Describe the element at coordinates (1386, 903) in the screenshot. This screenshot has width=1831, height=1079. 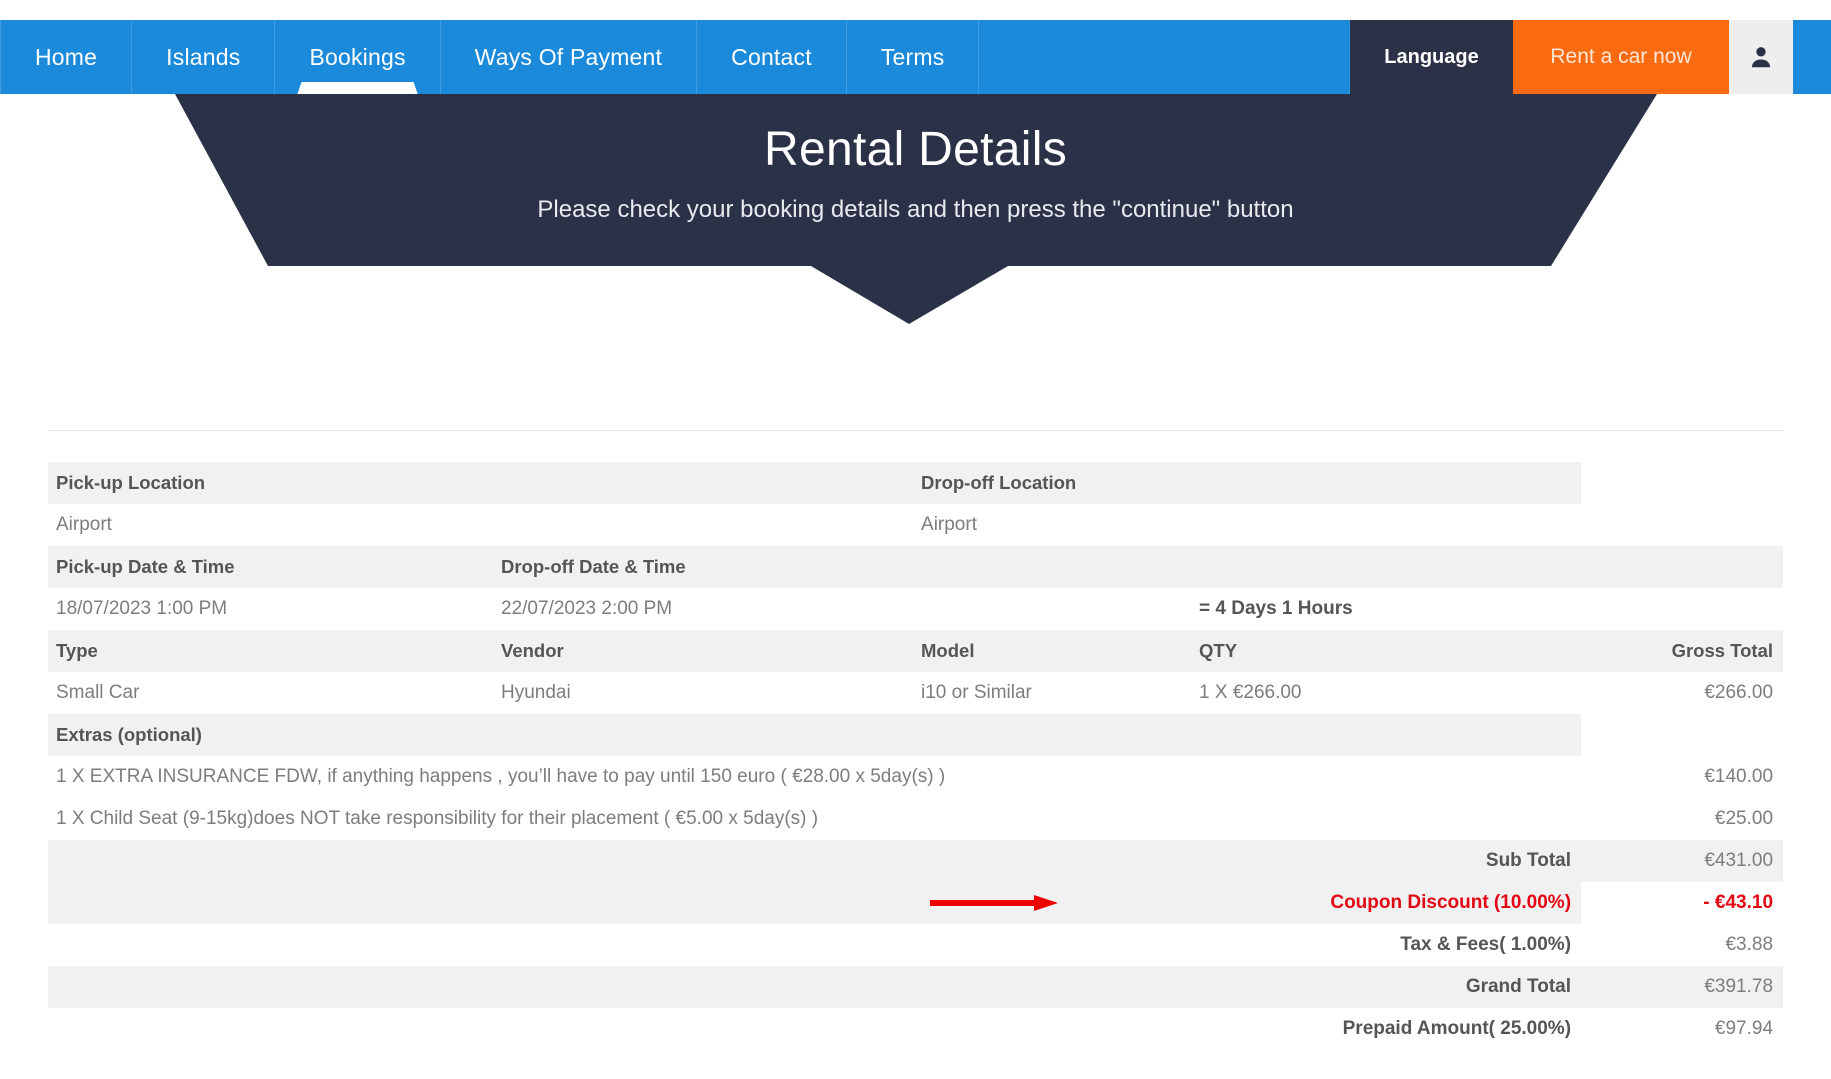
I see `coupon-discount-label: Coupon Discount (10.00%)` at that location.